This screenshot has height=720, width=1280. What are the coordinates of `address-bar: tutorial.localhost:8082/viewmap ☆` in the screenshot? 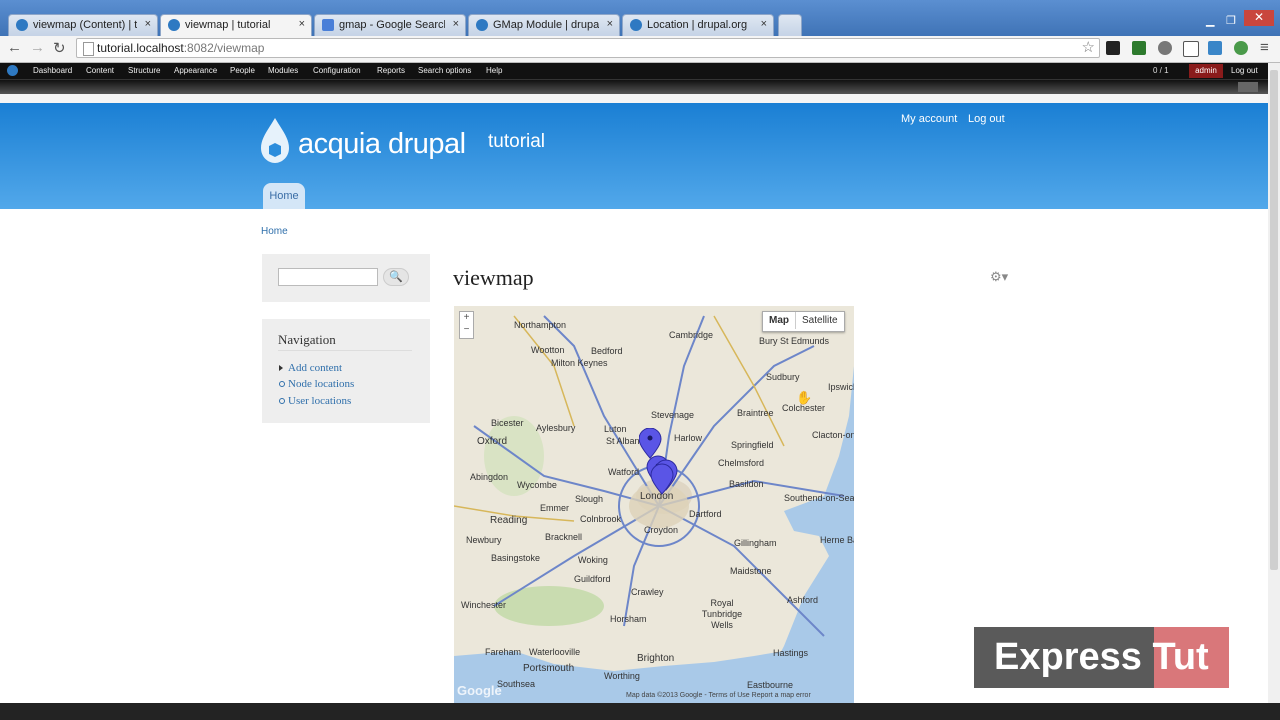 It's located at (588, 48).